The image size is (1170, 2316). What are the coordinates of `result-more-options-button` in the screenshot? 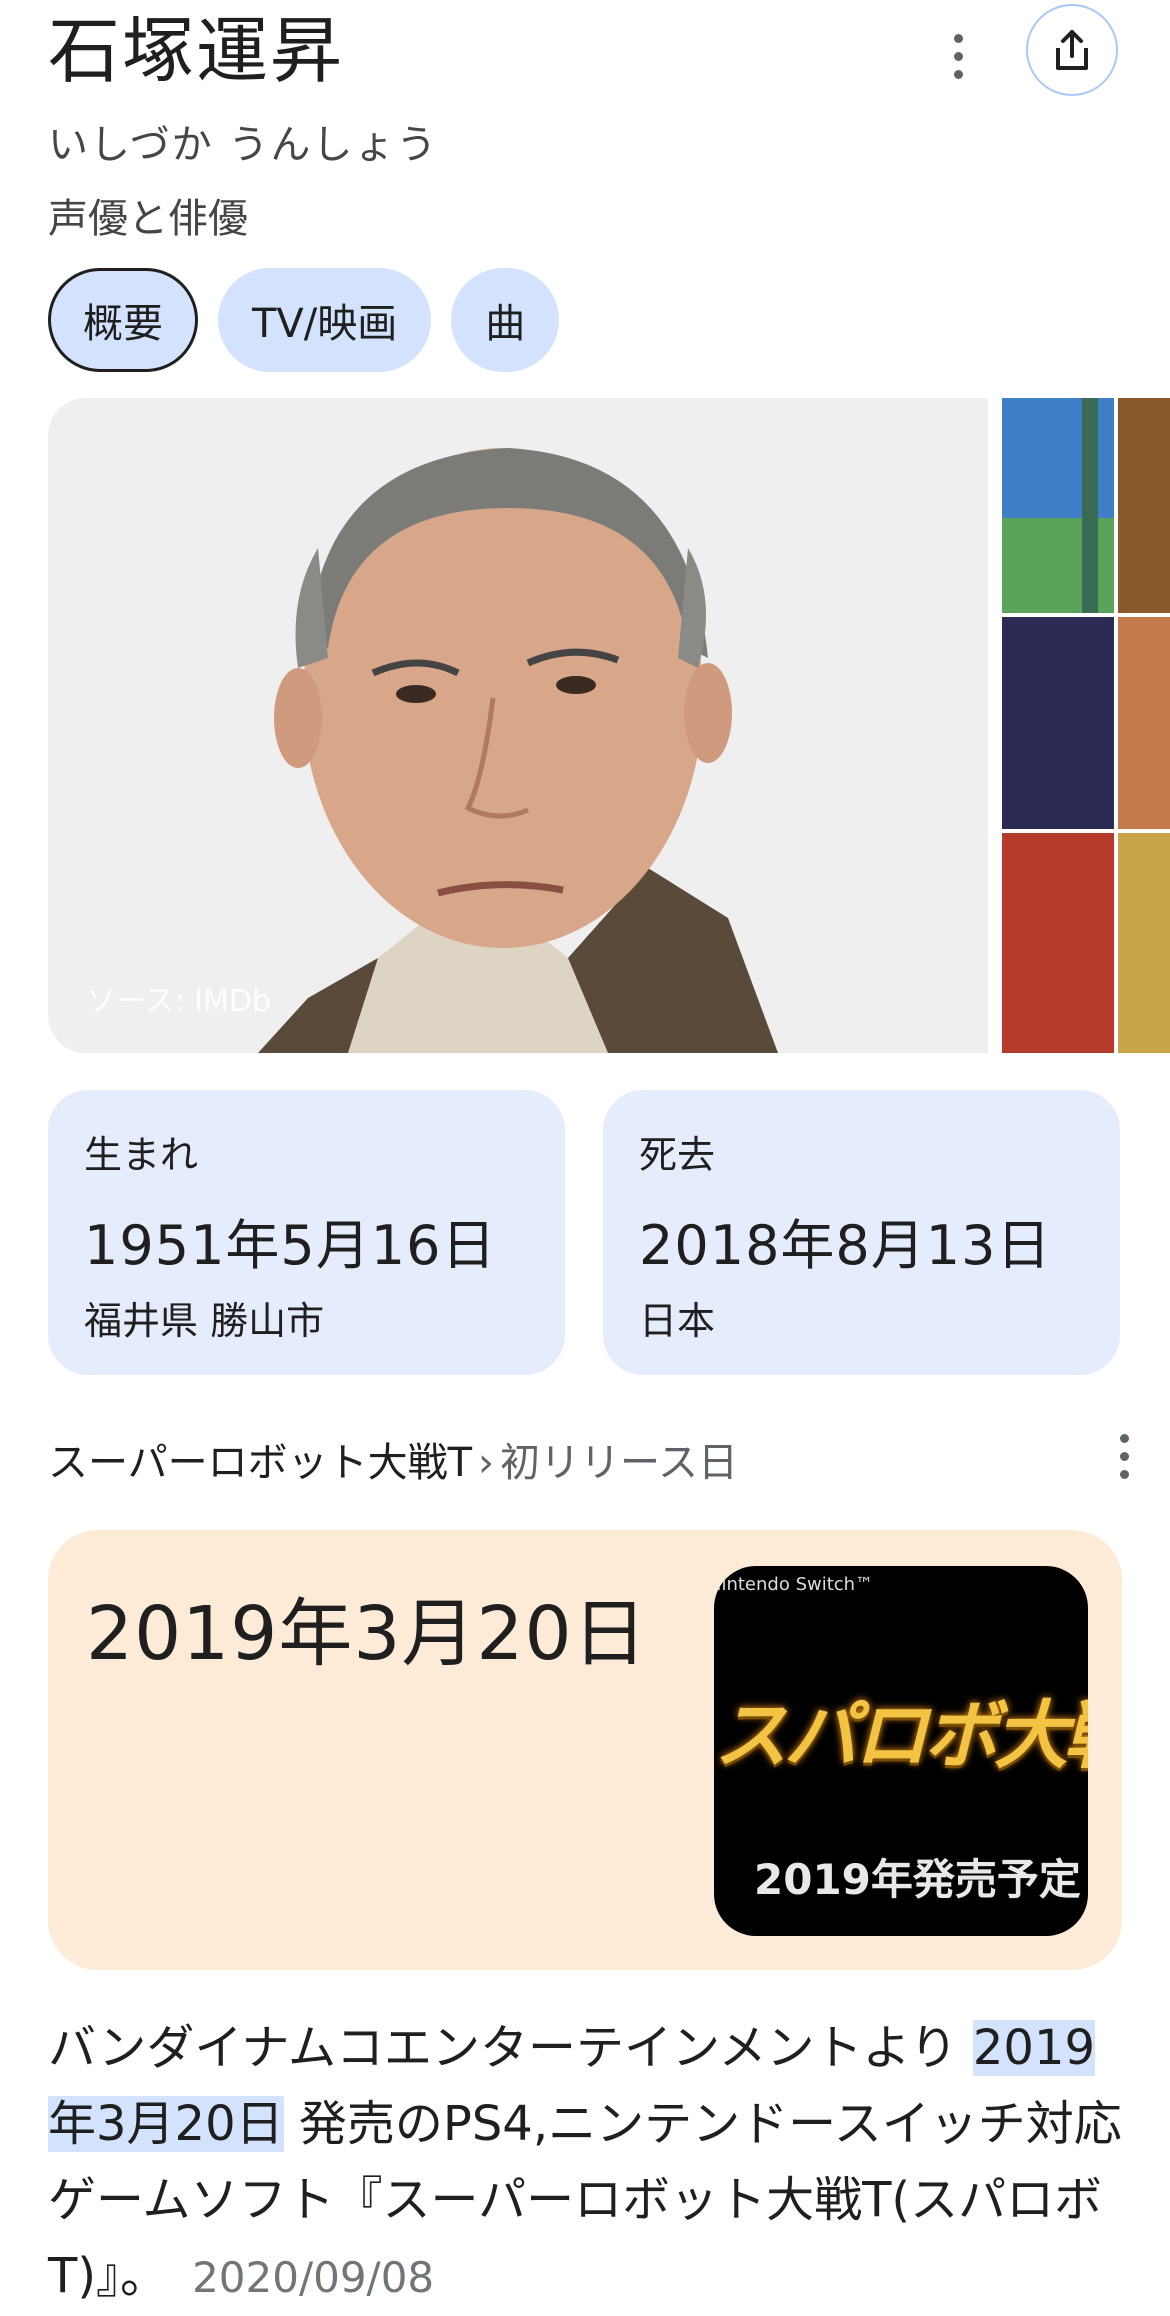 It's located at (1124, 1456).